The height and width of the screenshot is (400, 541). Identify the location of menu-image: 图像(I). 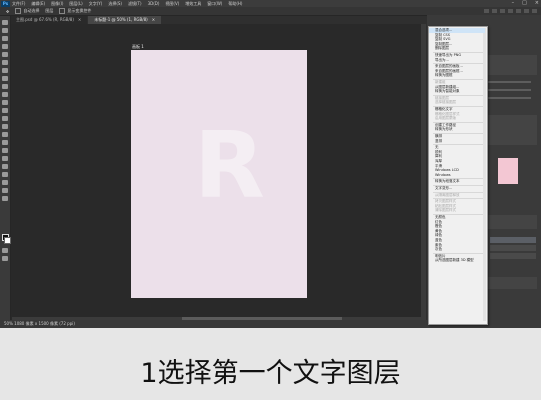
(57, 4).